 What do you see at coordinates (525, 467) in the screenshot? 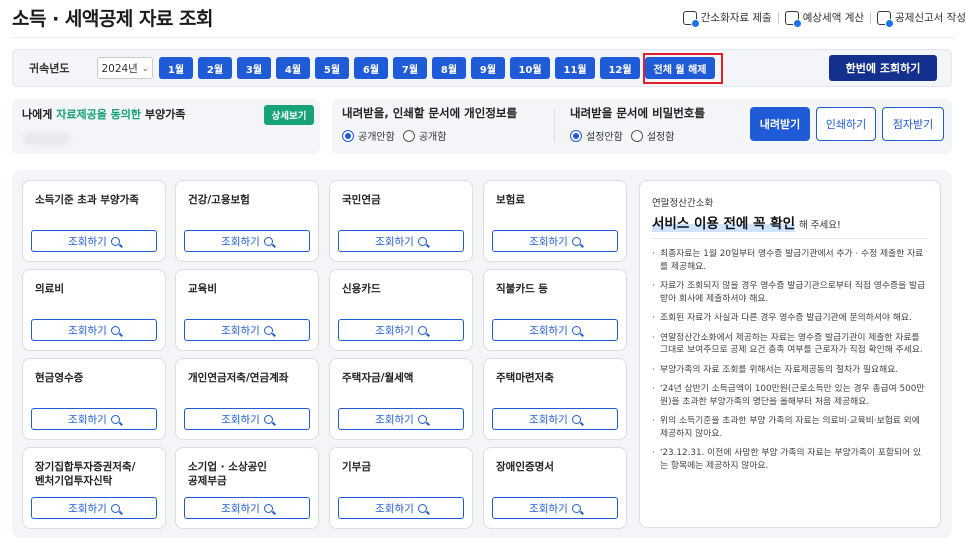
I see `card-title: 장애인증명서` at bounding box center [525, 467].